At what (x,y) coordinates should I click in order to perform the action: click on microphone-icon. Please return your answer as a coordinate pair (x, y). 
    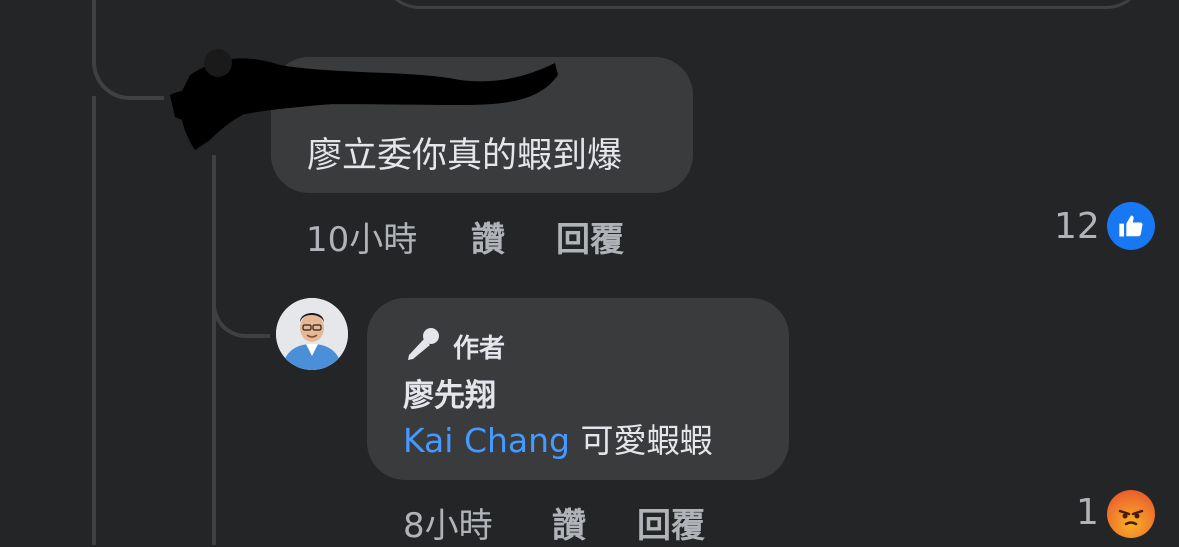
    Looking at the image, I should click on (423, 346).